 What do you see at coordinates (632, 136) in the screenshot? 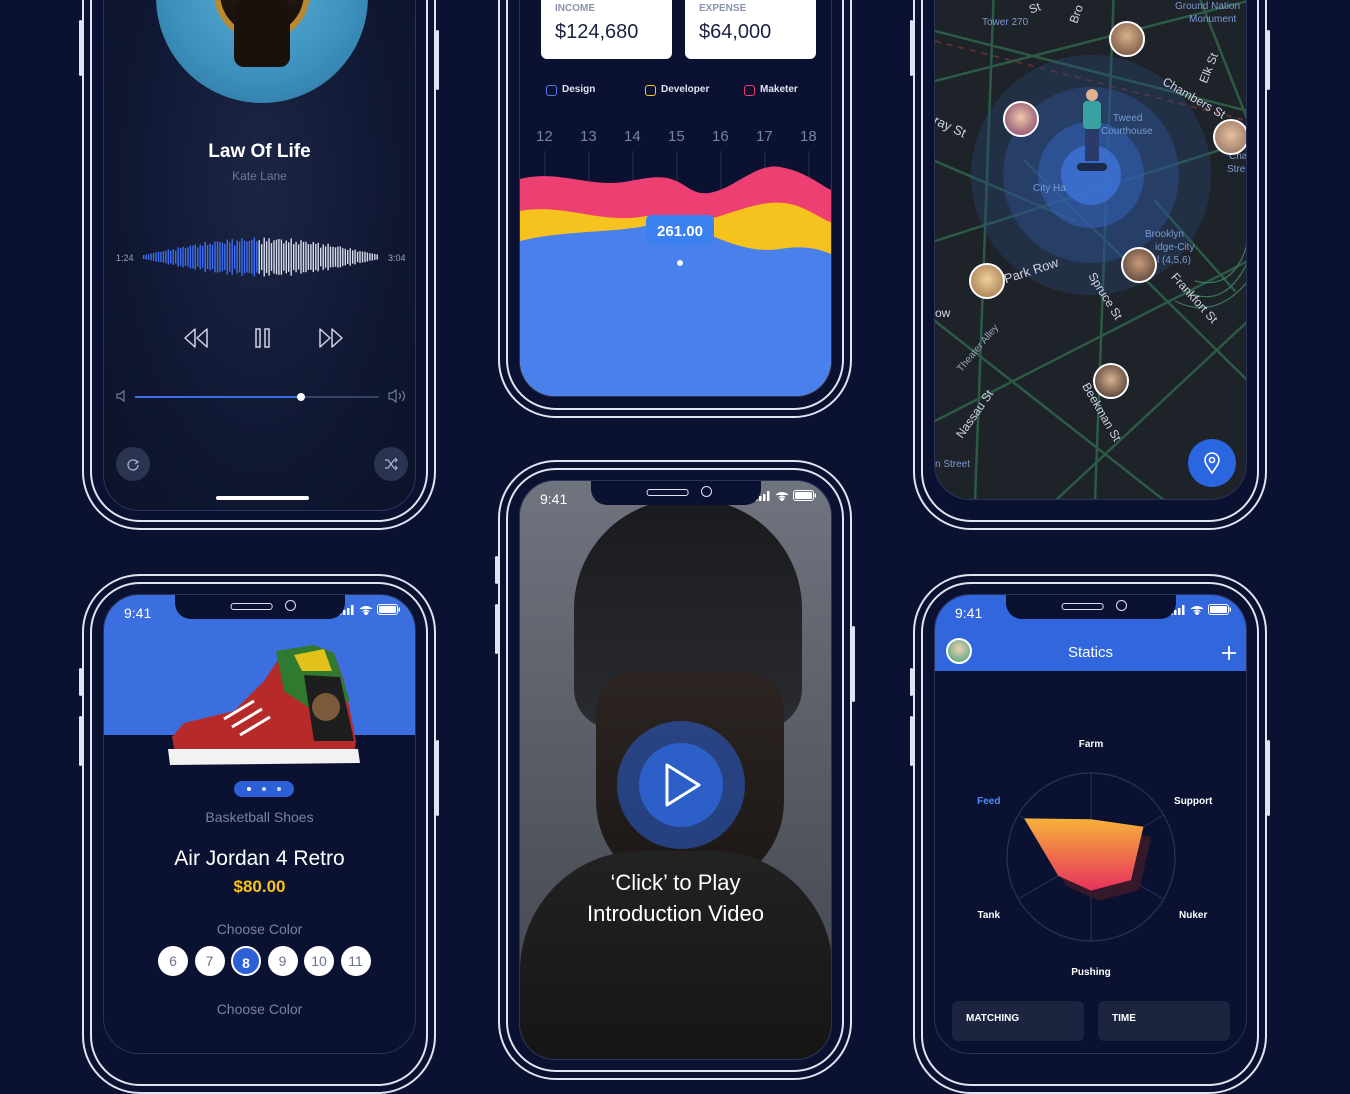
I see `day-label: 14` at bounding box center [632, 136].